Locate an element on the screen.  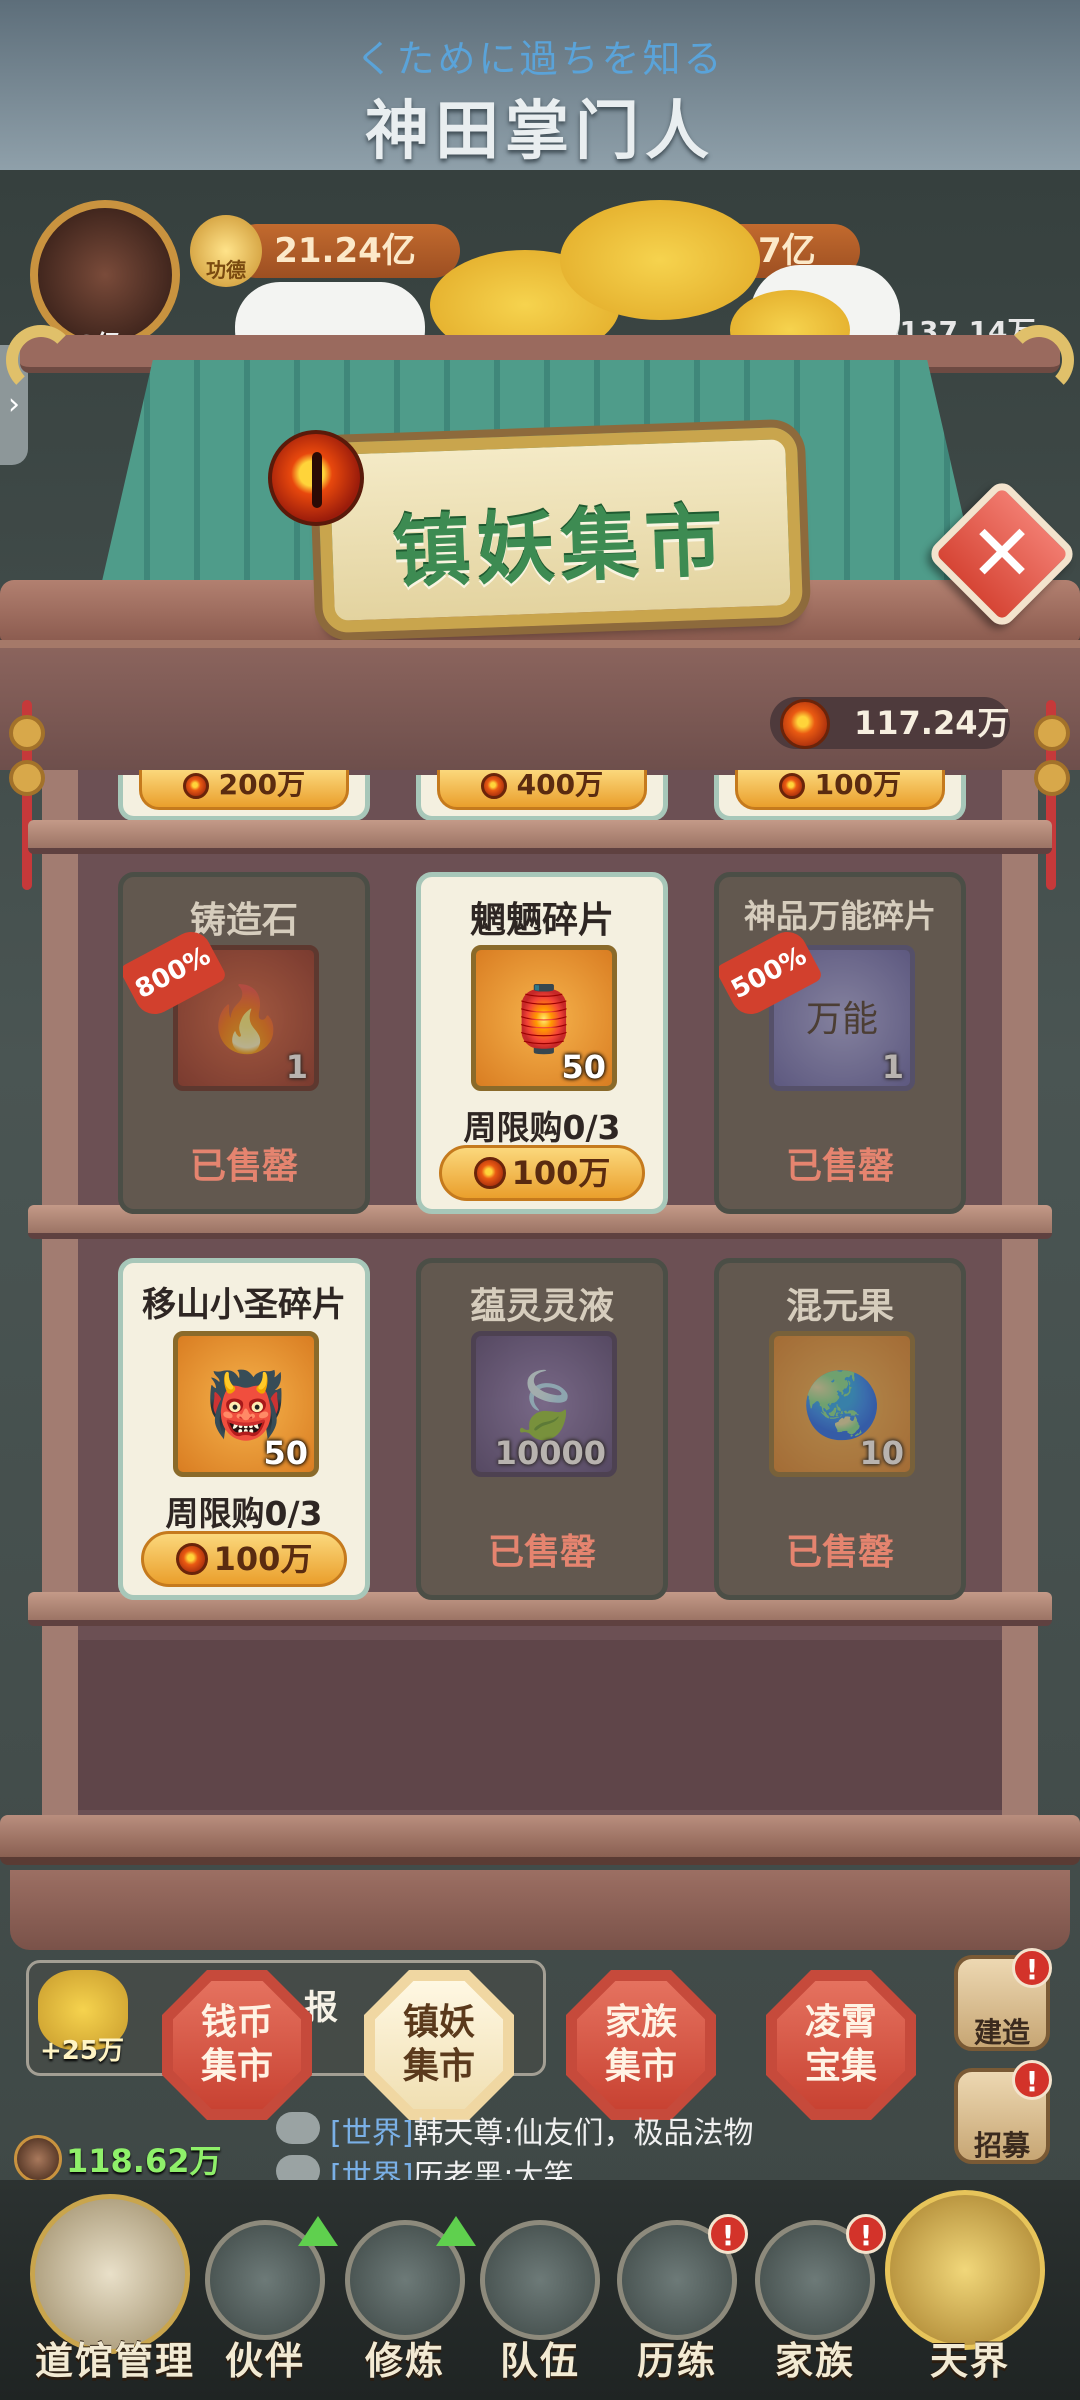
tab-demon-market: 镇妖 集市 is located at coordinates (439, 2045).